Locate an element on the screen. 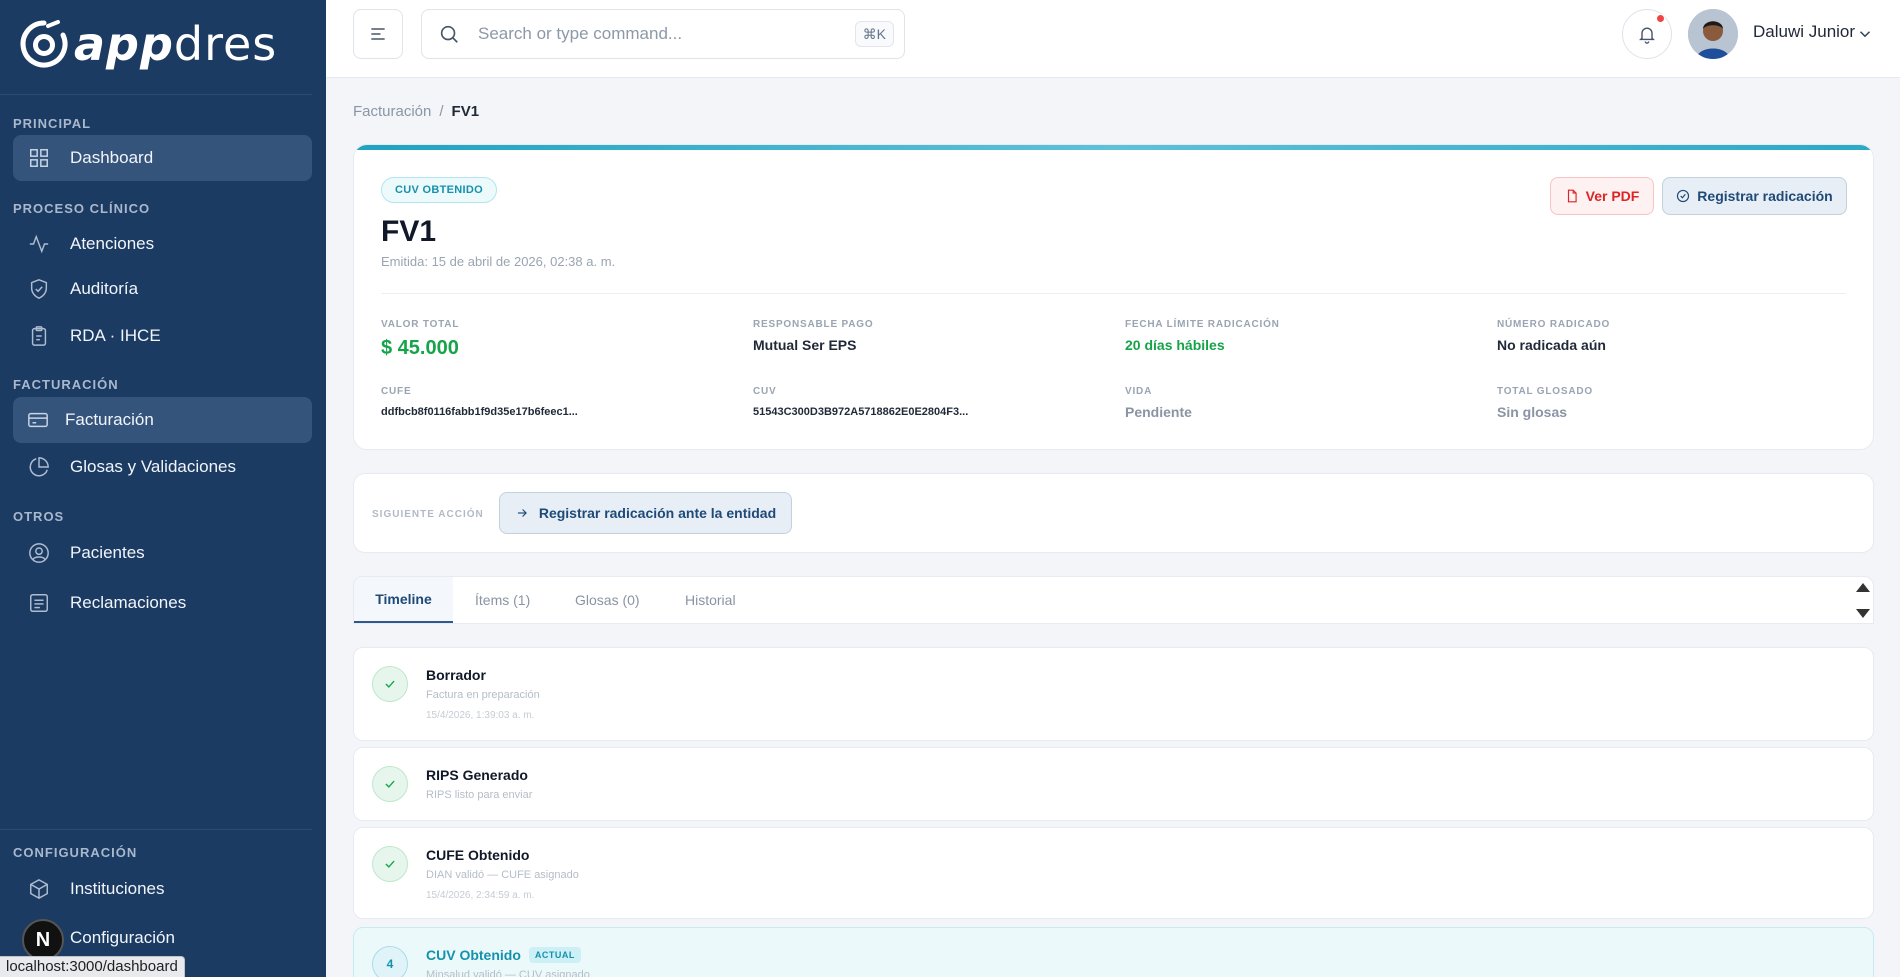 Image resolution: width=1900 pixels, height=977 pixels. breadcrumb: Facturación / FV1 is located at coordinates (416, 111).